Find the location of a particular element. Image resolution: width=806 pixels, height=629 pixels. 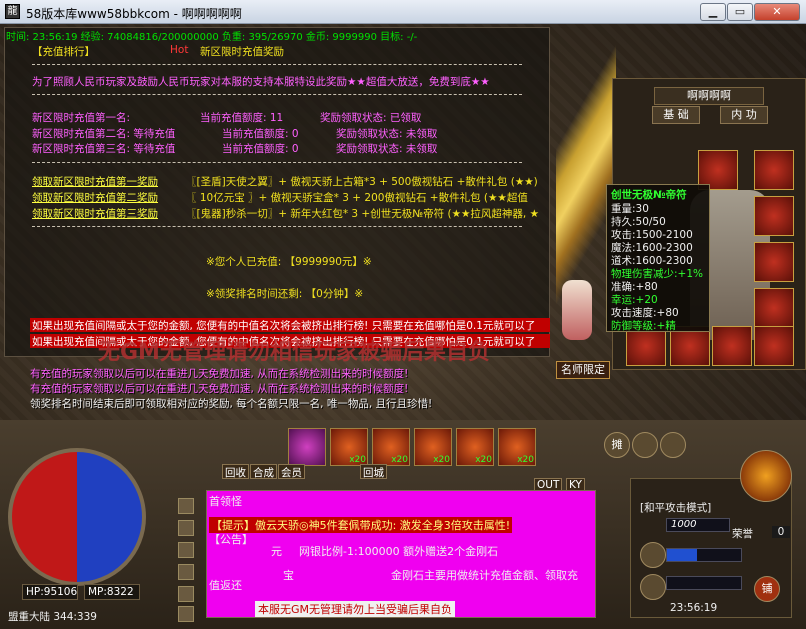

honor-value: 0 is located at coordinates (781, 532).